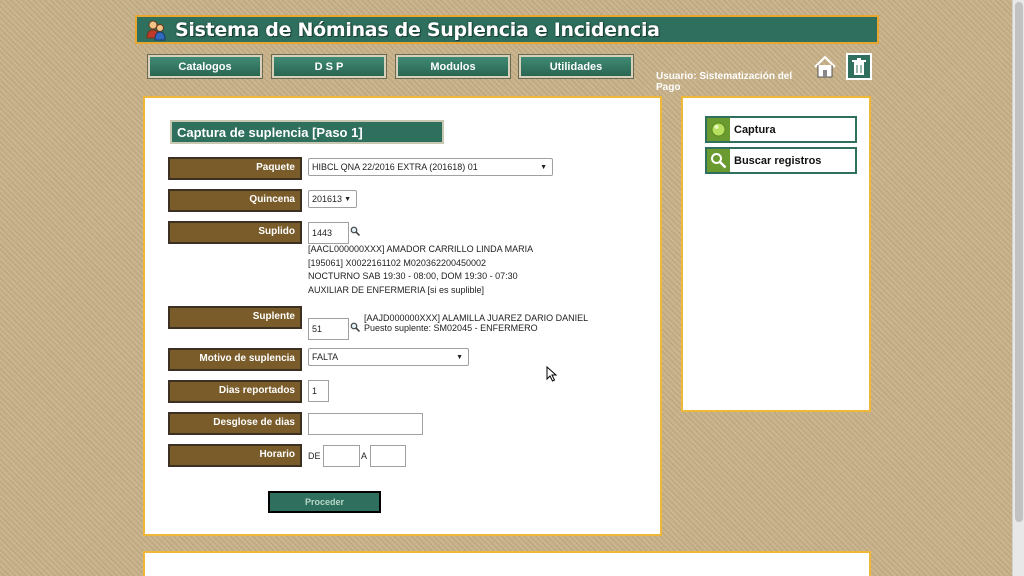 The image size is (1024, 576). I want to click on desglose-input, so click(365, 424).